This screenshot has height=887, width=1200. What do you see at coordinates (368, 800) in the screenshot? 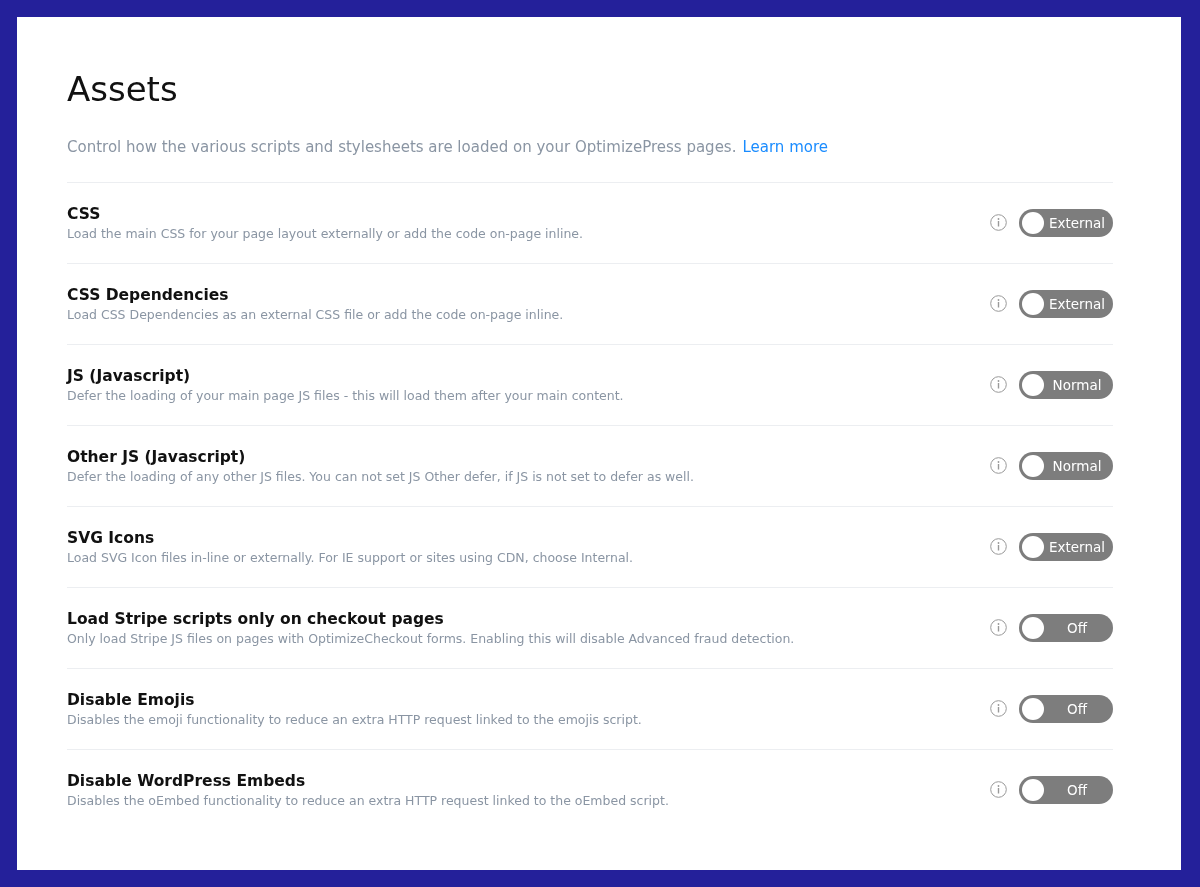
I see `setting-description: Disables the oEmbed functionality to reduce an extra HTTP request linked to the oEmbed script.` at bounding box center [368, 800].